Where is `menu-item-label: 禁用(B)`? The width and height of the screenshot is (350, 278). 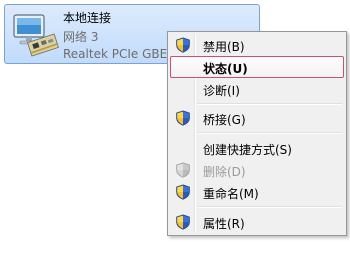
menu-item-label: 禁用(B) is located at coordinates (224, 47).